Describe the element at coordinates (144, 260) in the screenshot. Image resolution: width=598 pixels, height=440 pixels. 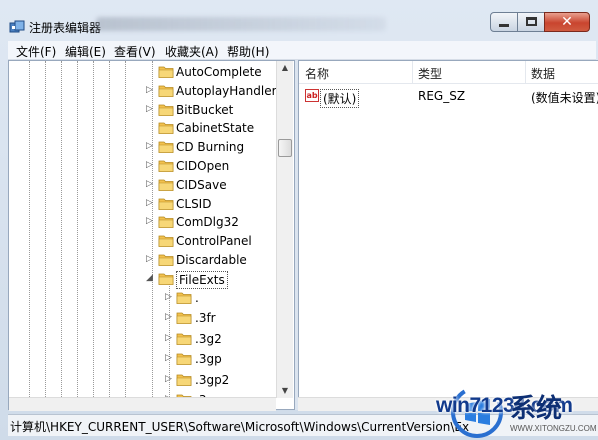
I see `tree-item: ▷ Discardable` at that location.